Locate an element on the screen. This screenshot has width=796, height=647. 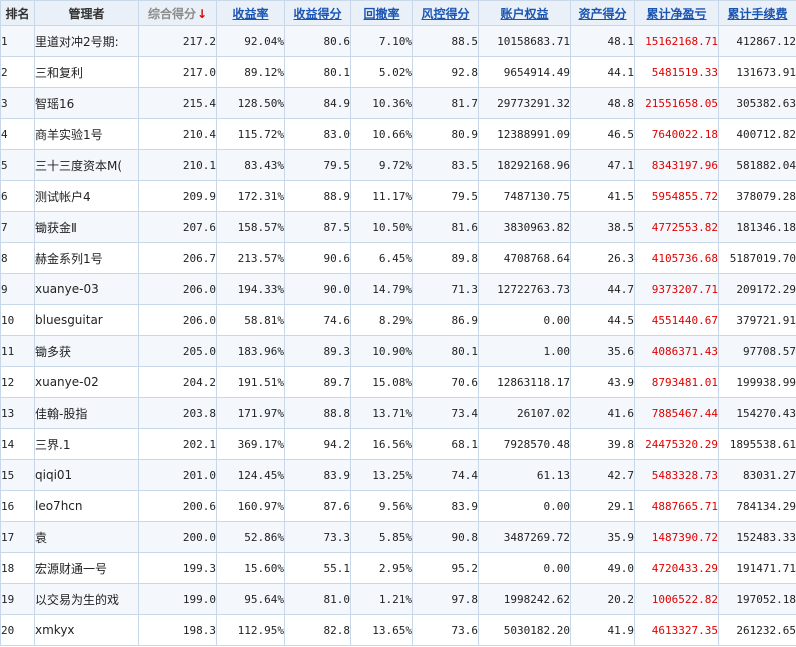
total-fees: 412867.12 is located at coordinates (757, 41).